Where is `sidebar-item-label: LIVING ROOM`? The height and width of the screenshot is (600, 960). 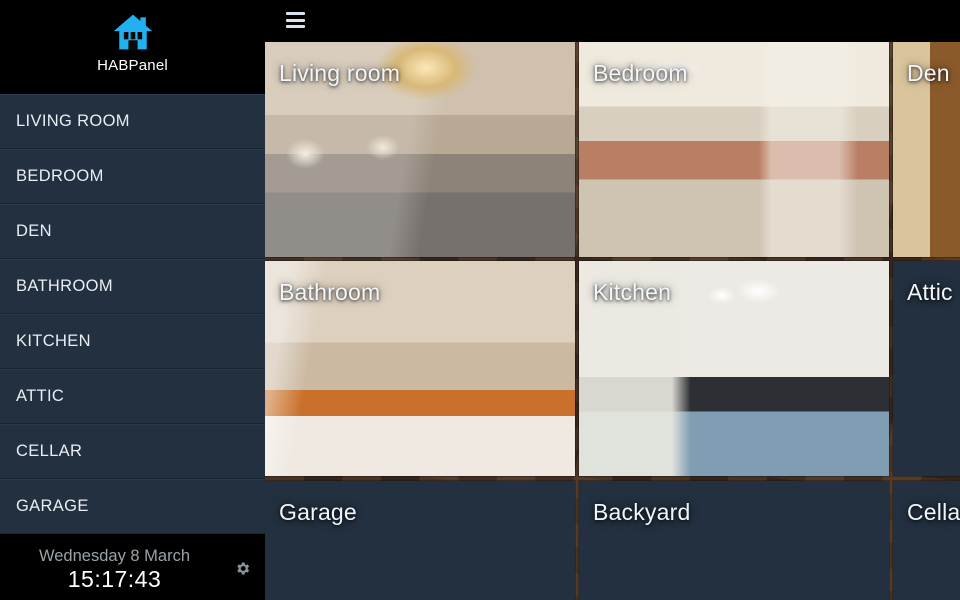 sidebar-item-label: LIVING ROOM is located at coordinates (73, 121).